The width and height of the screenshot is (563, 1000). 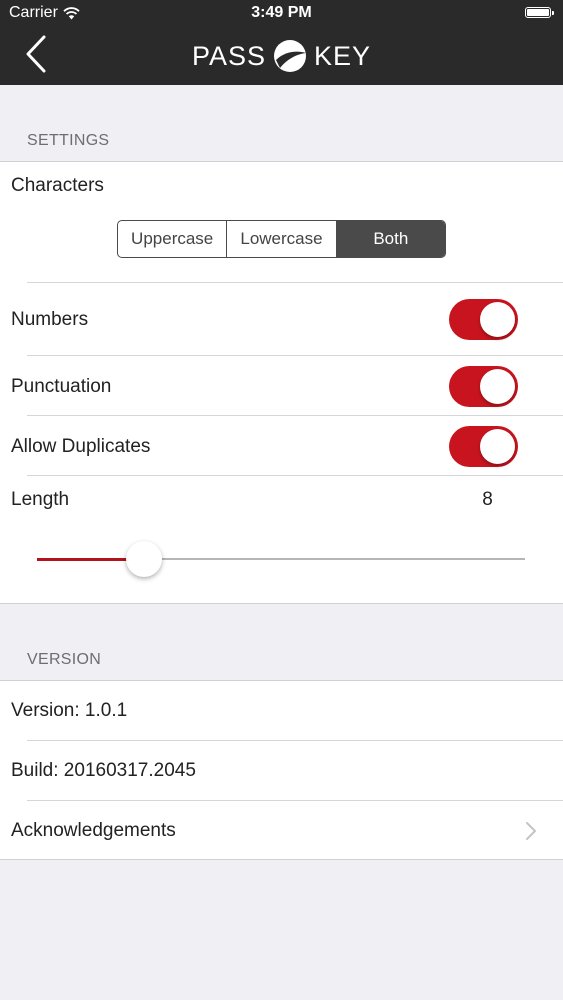 What do you see at coordinates (483, 386) in the screenshot?
I see `punctuation-toggle` at bounding box center [483, 386].